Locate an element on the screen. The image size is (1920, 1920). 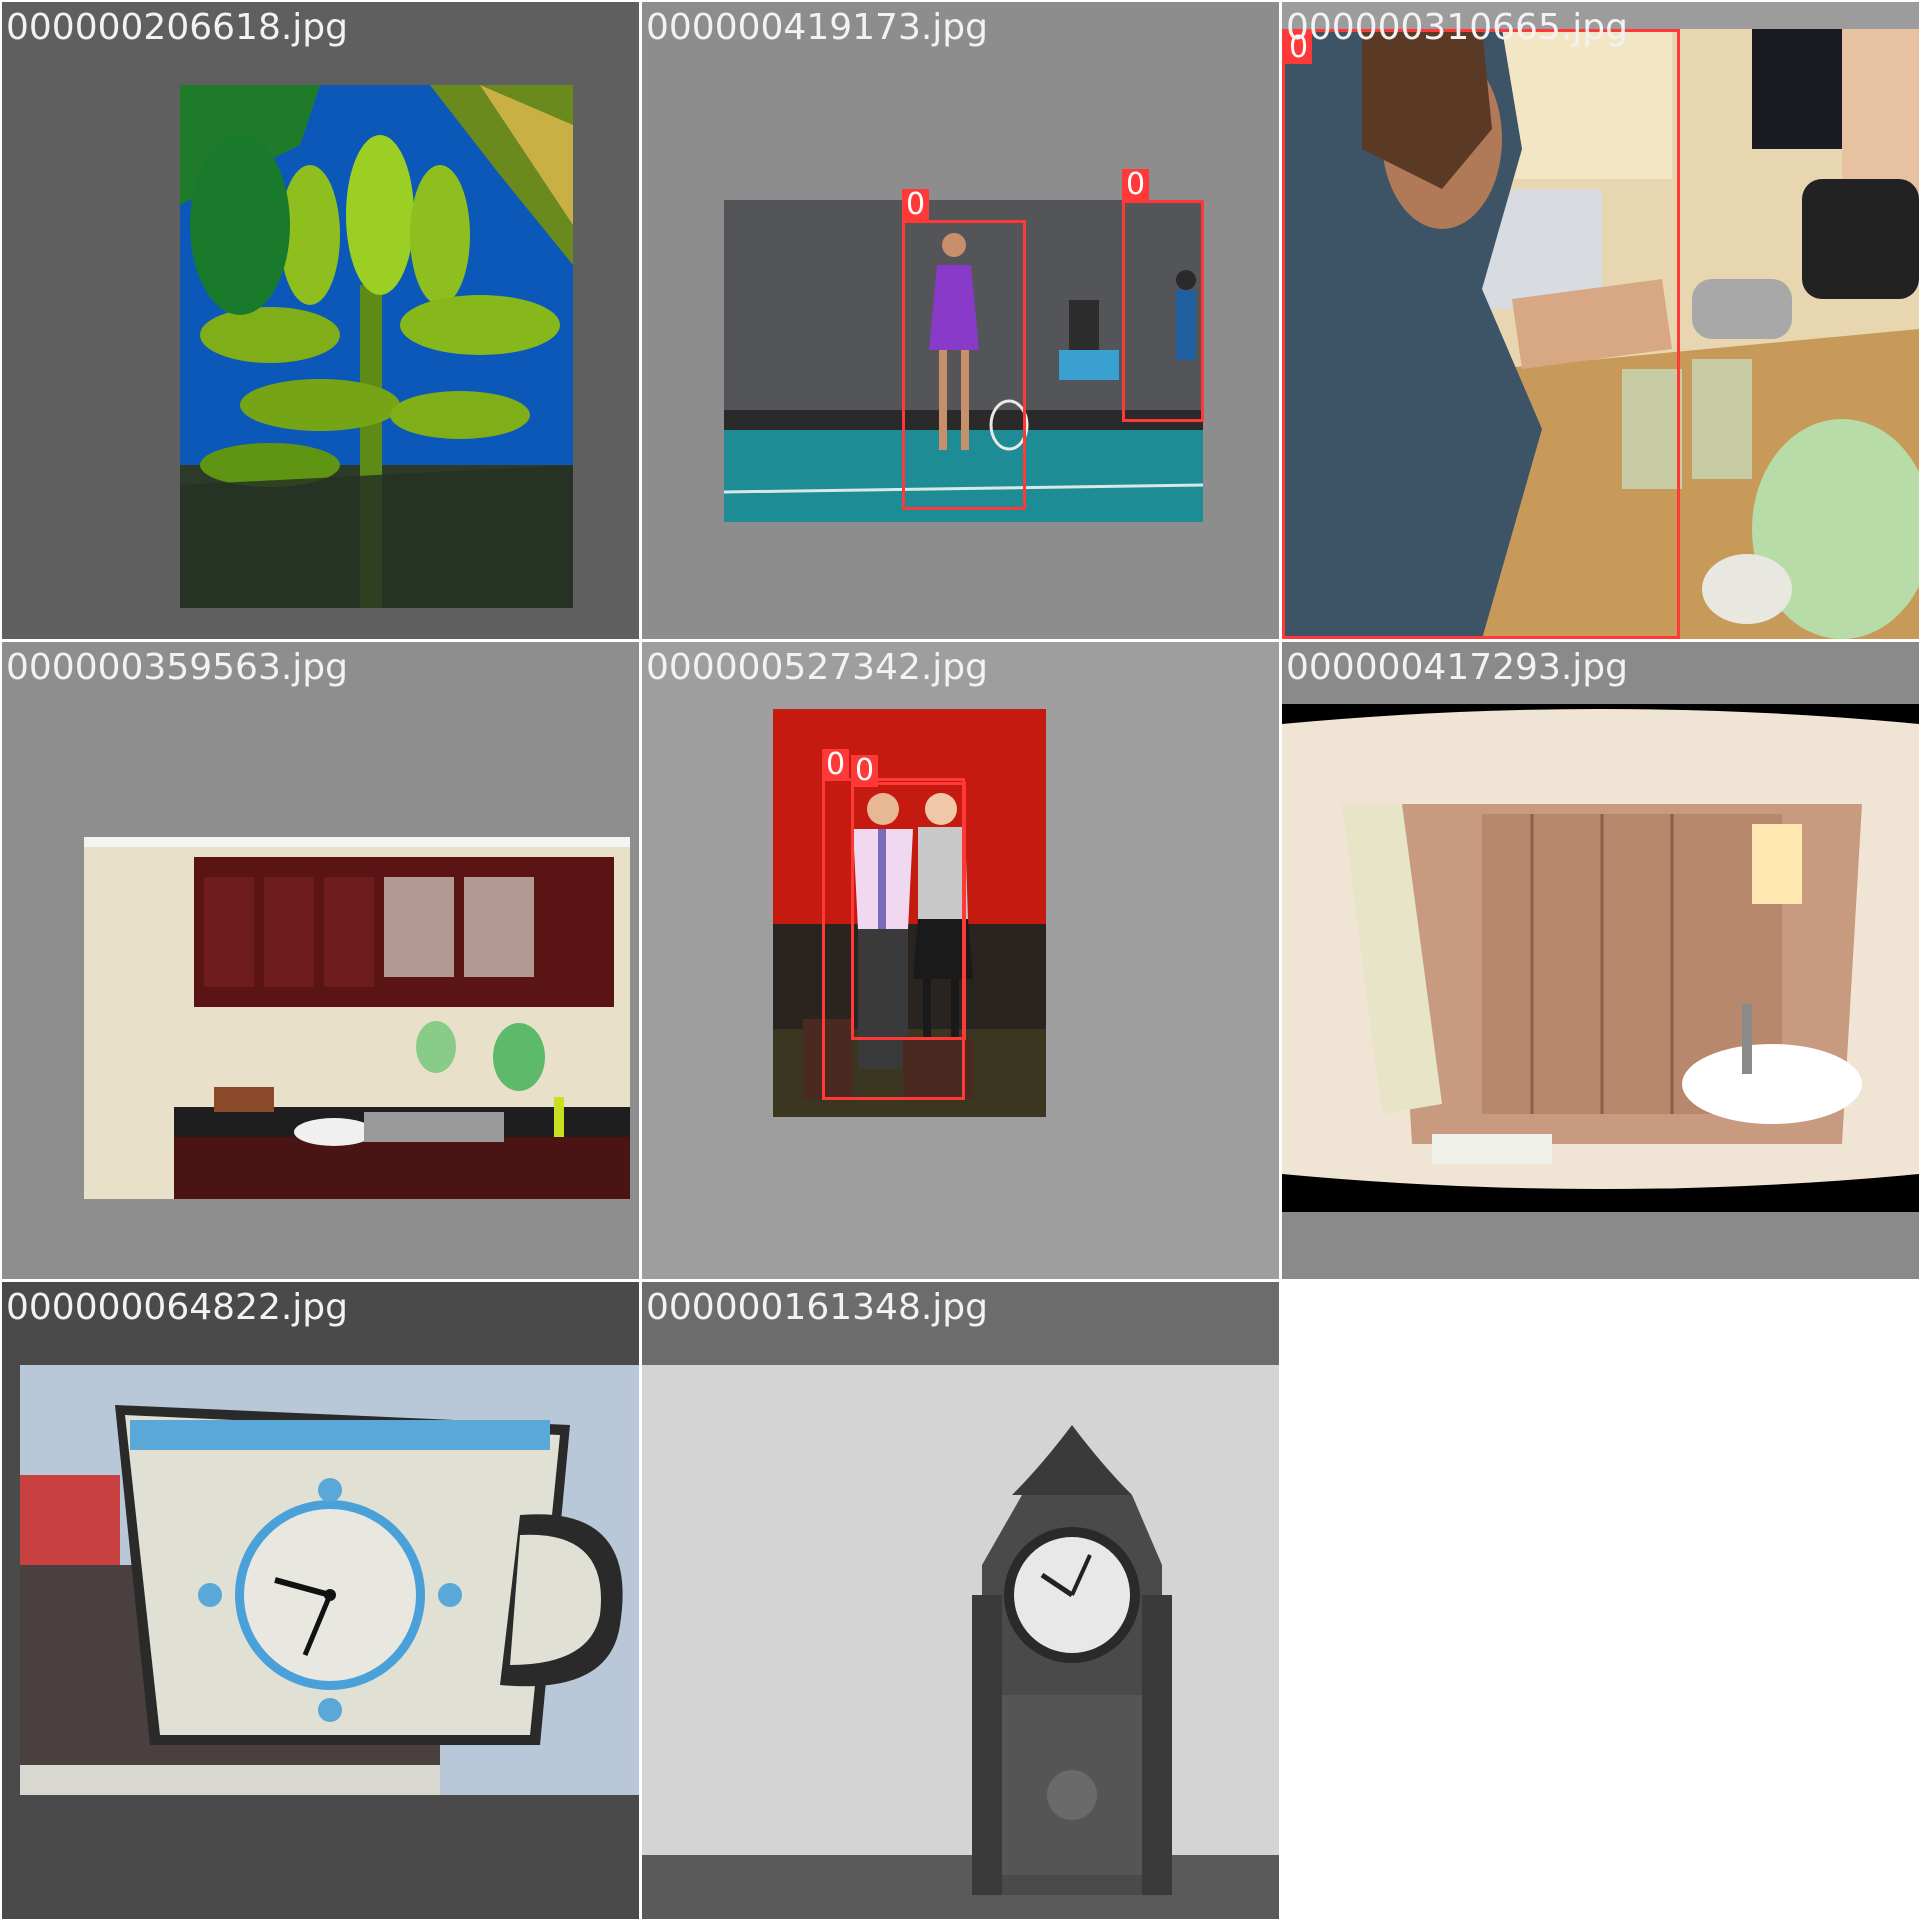
tile-filename: 000000419173.jpg is located at coordinates (817, 27).